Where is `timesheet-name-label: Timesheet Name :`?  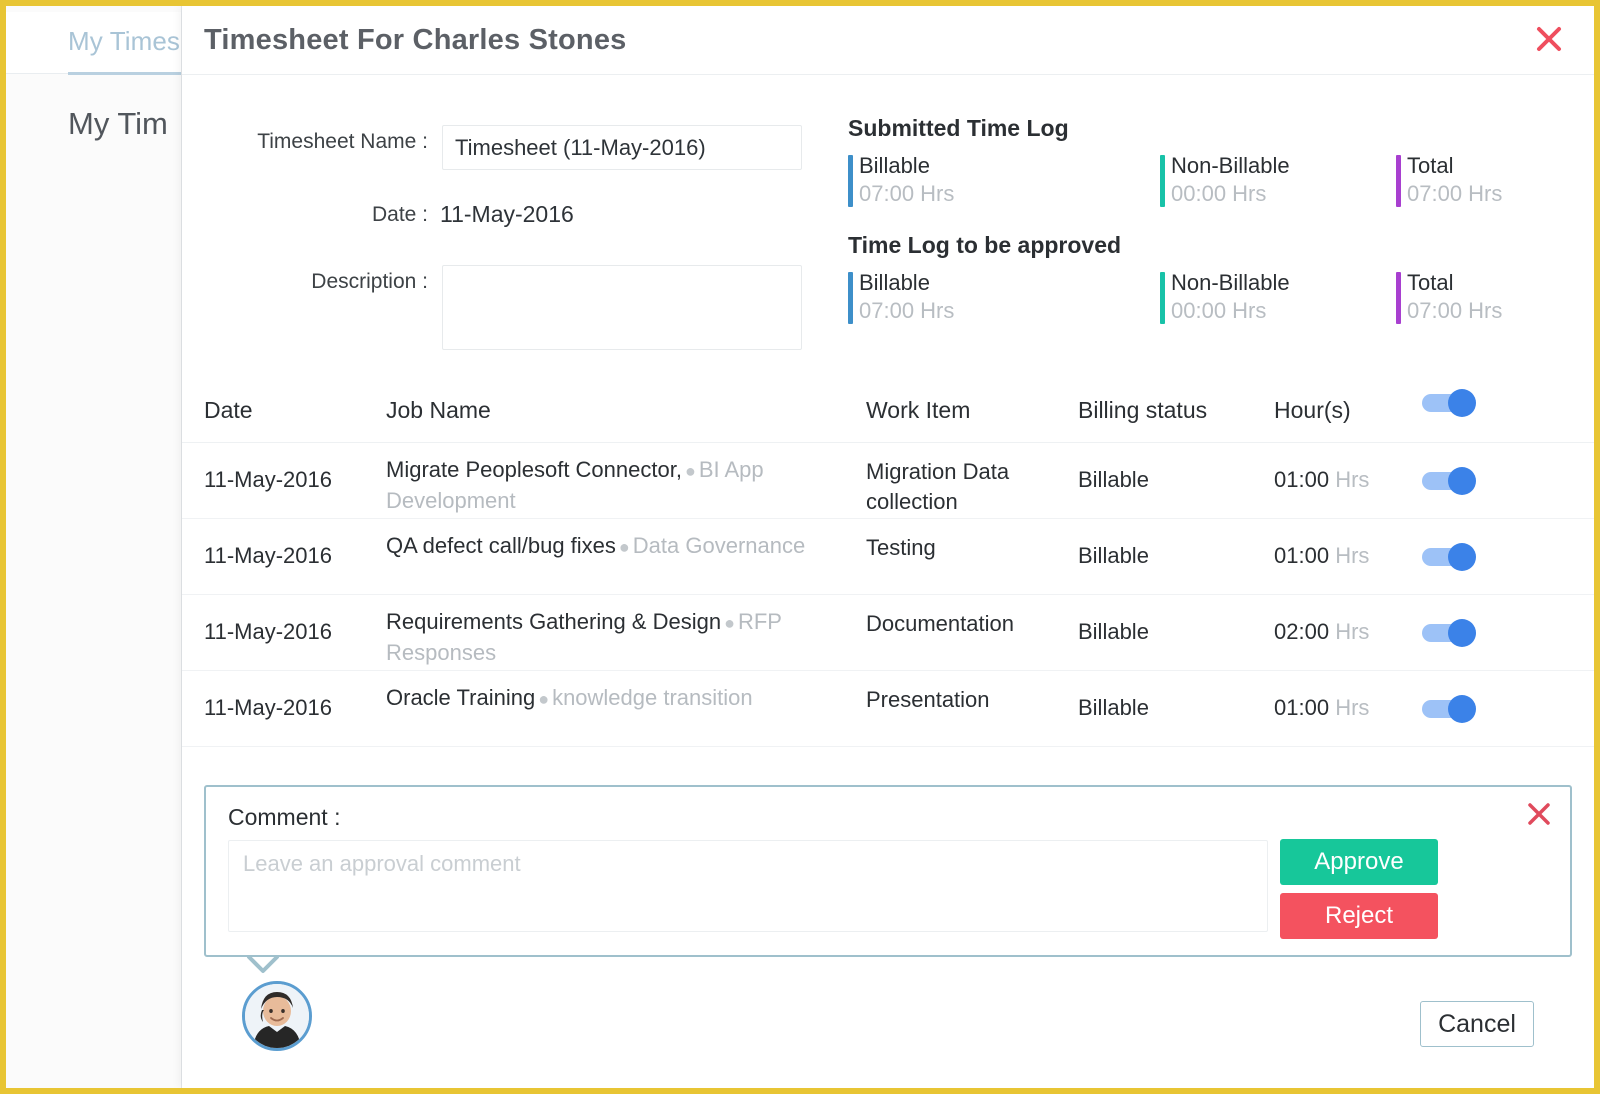 timesheet-name-label: Timesheet Name : is located at coordinates (342, 141).